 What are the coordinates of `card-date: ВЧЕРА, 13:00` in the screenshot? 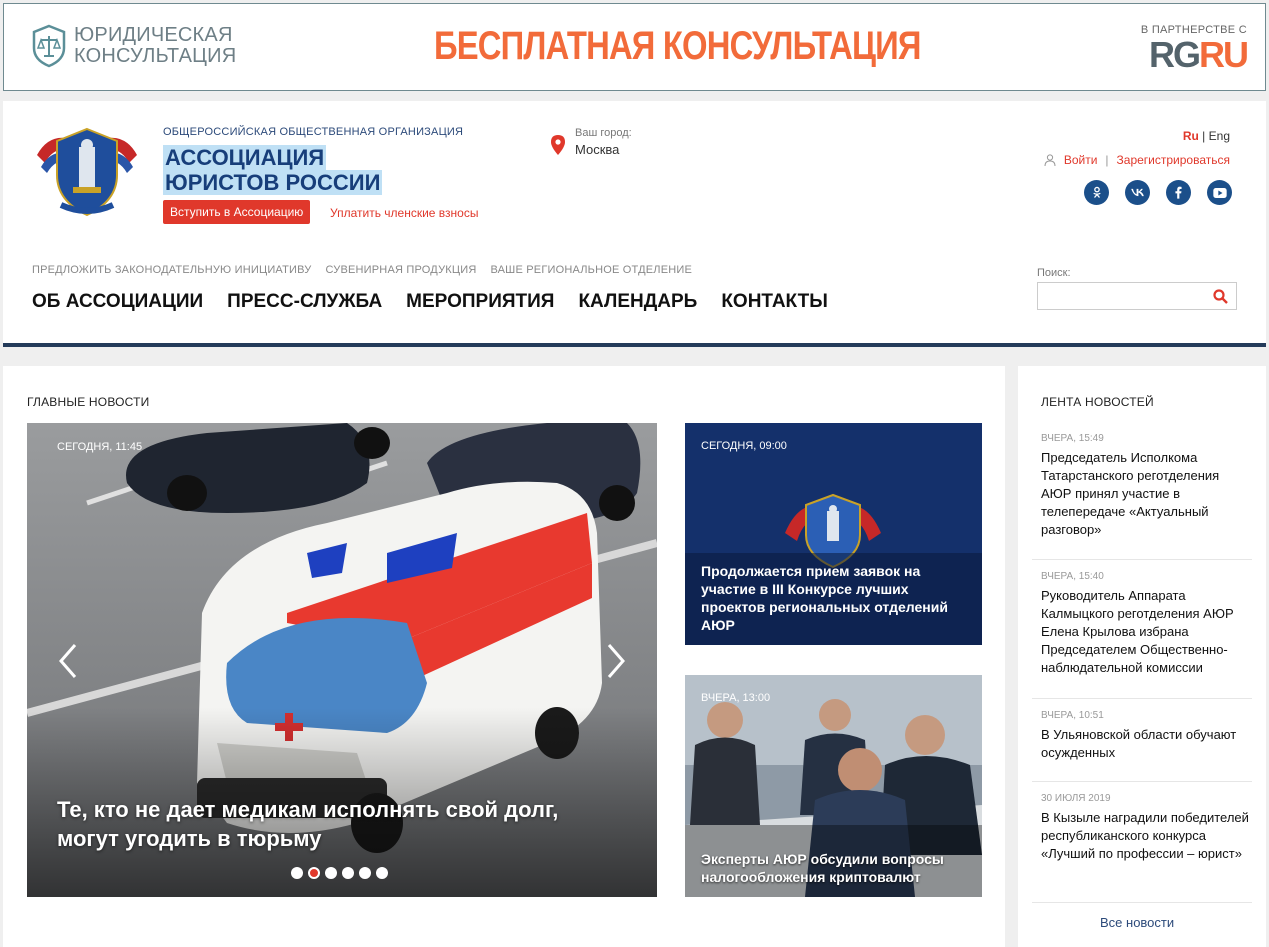 It's located at (736, 698).